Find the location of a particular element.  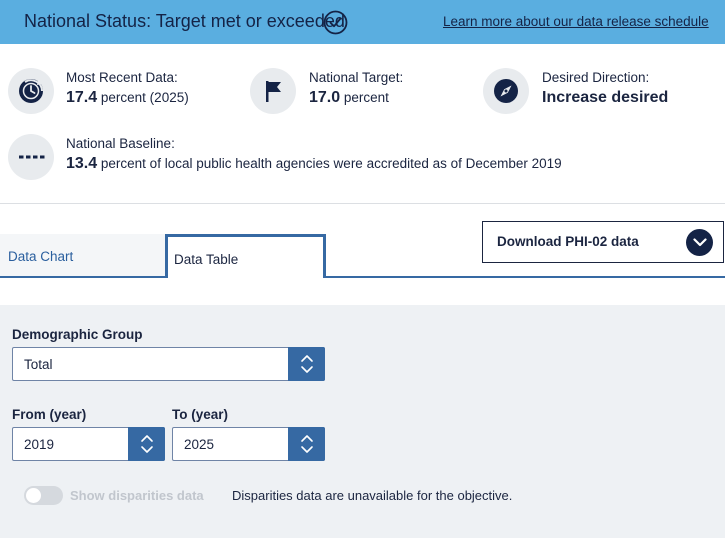

dashed-line-icon is located at coordinates (31, 157).